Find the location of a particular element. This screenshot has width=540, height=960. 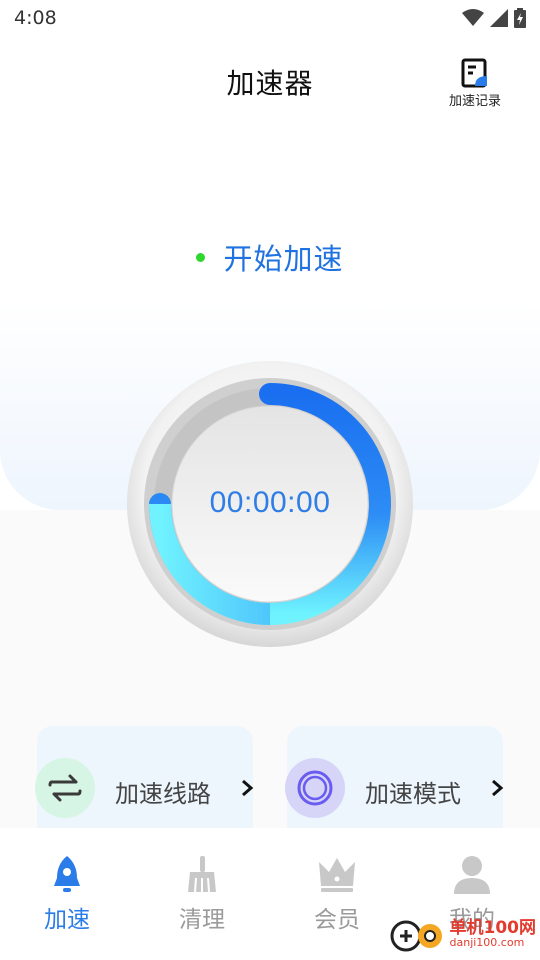

start-label: 开始加速 is located at coordinates (283, 259).